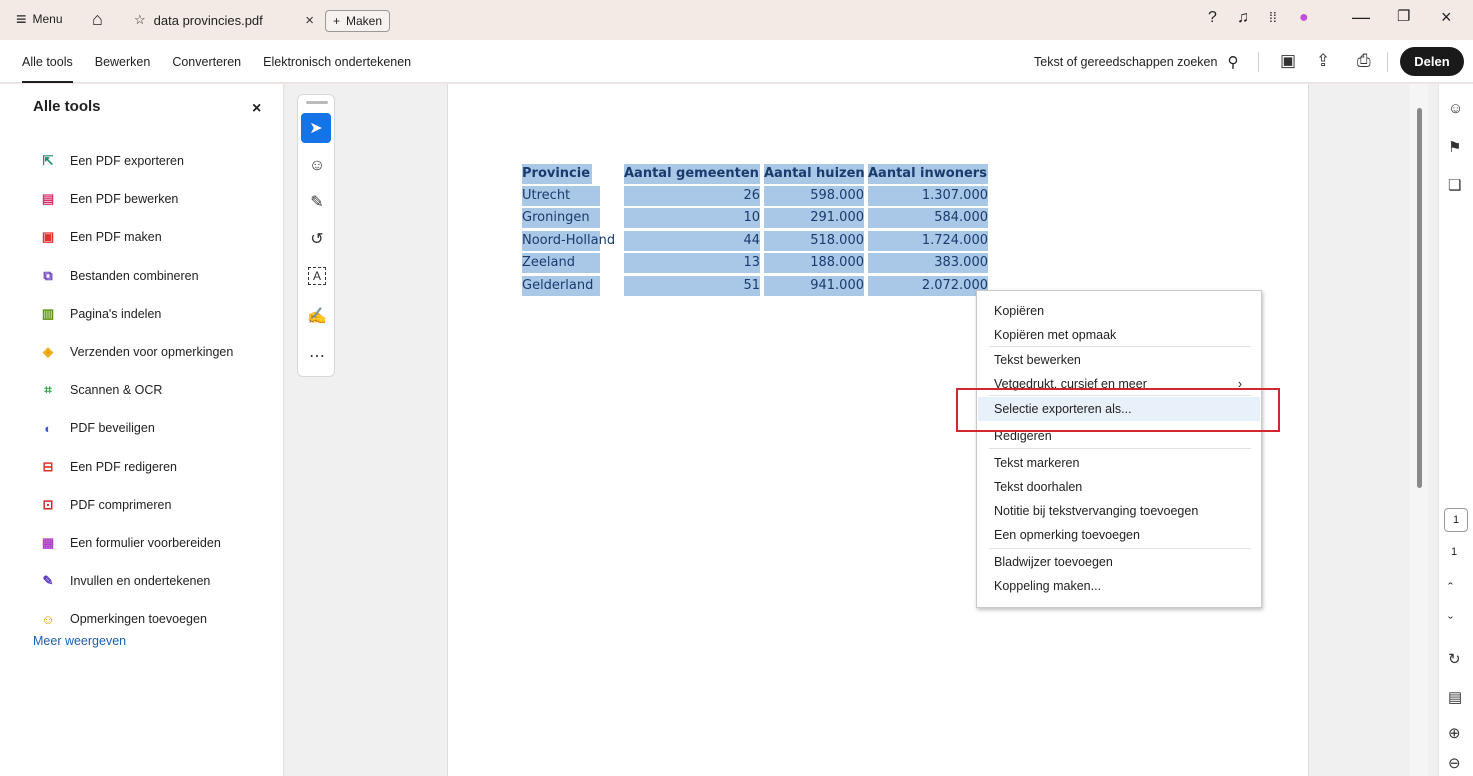 The width and height of the screenshot is (1473, 776). I want to click on tool-item-label: Pagina's indelen, so click(116, 313).